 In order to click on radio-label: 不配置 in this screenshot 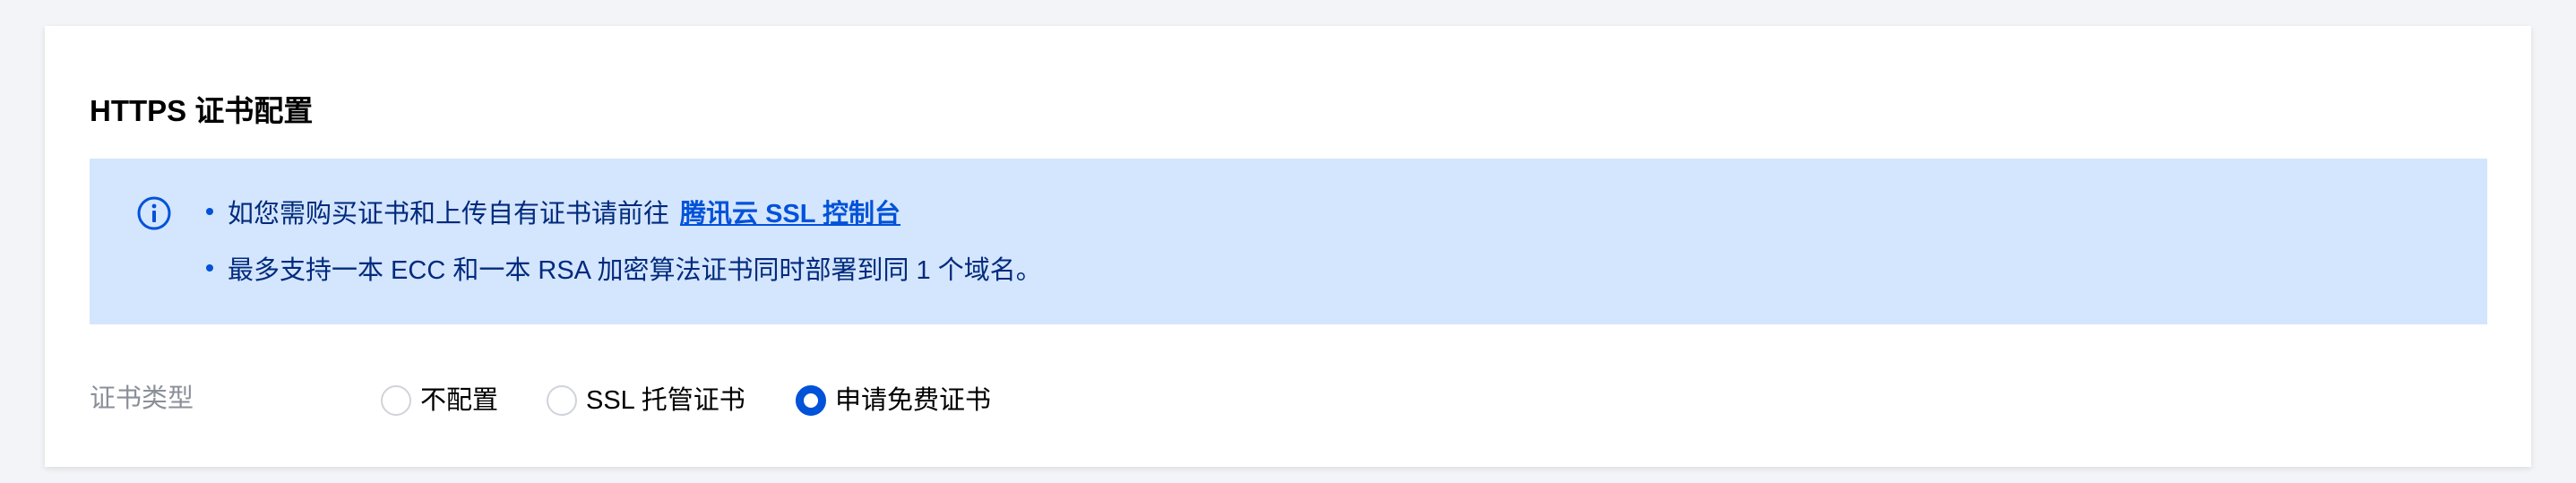, I will do `click(459, 400)`.